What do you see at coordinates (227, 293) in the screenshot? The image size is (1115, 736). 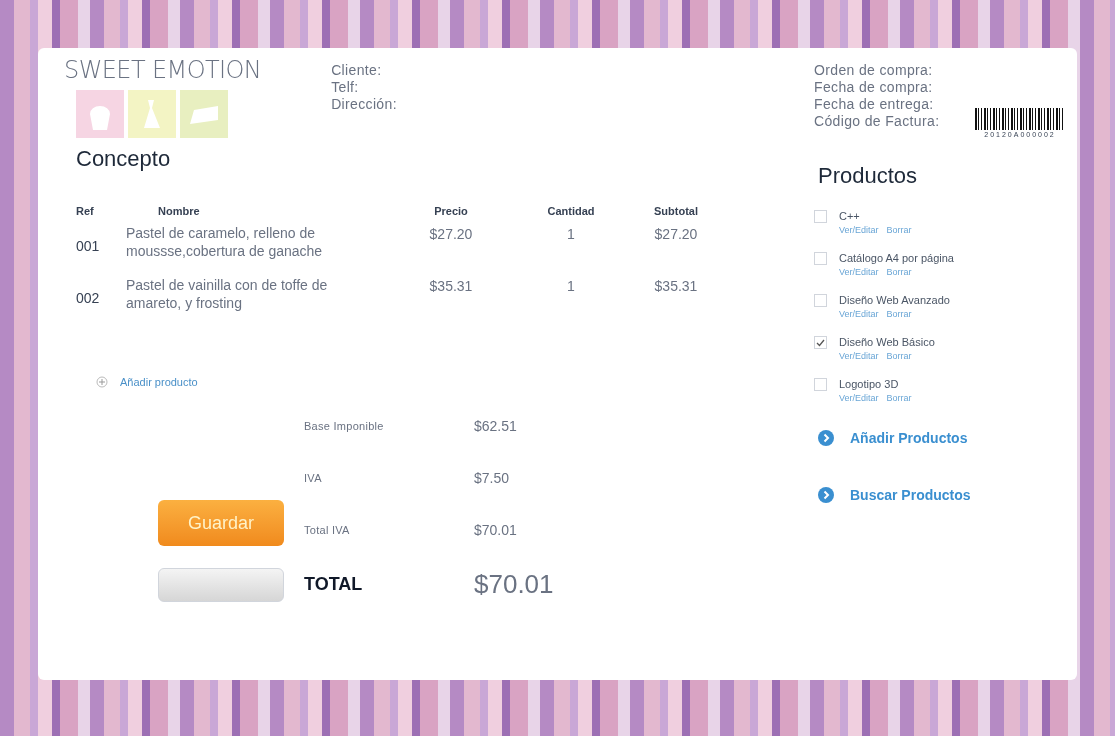 I see `table-cell-text: Pastel de vainilla con de toffe de amareto, y frosting` at bounding box center [227, 293].